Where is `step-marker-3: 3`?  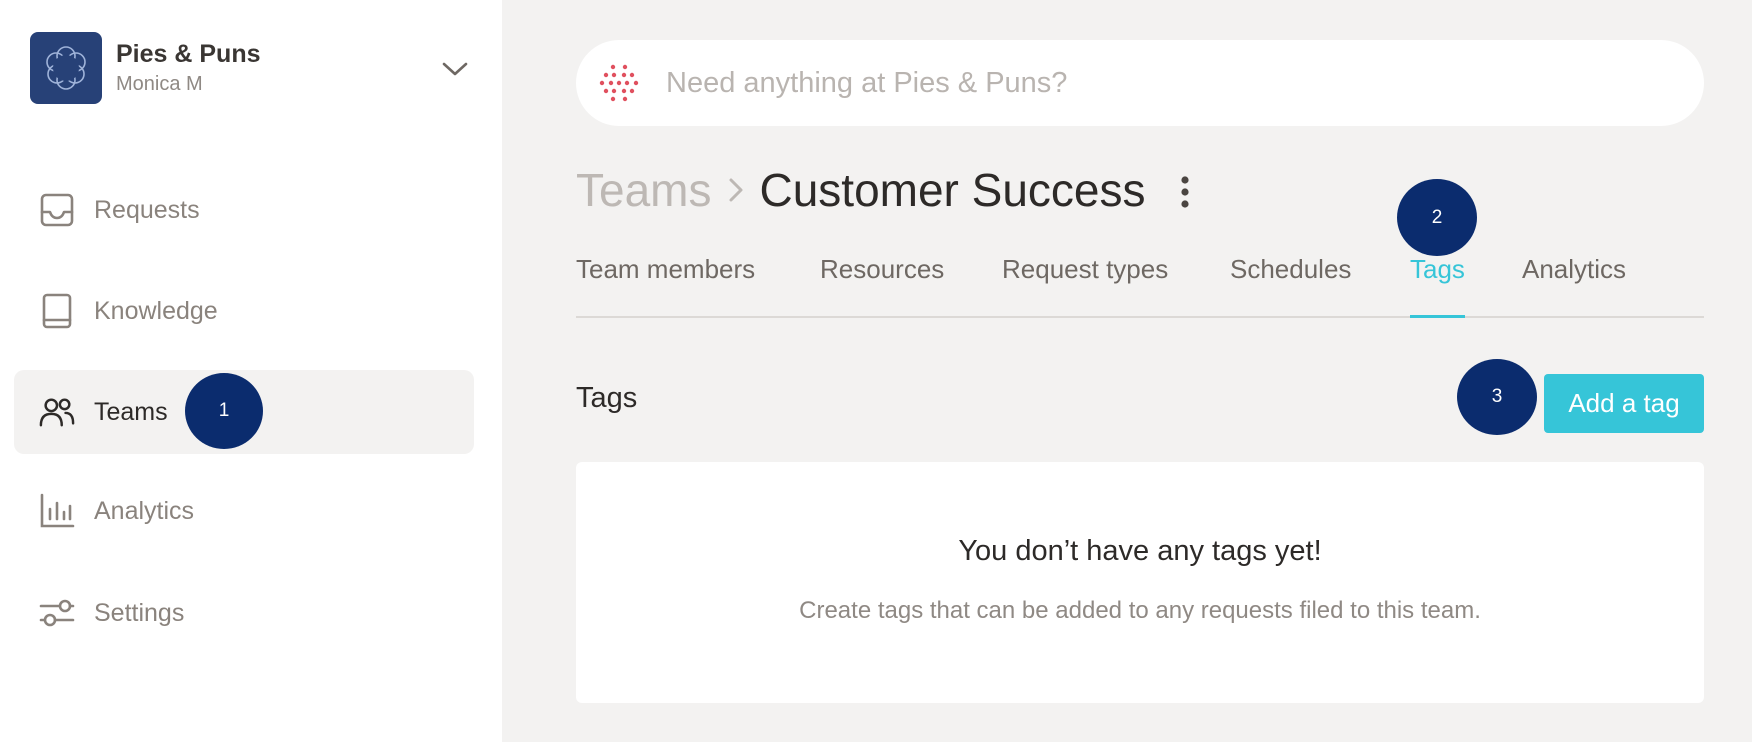 step-marker-3: 3 is located at coordinates (1497, 397).